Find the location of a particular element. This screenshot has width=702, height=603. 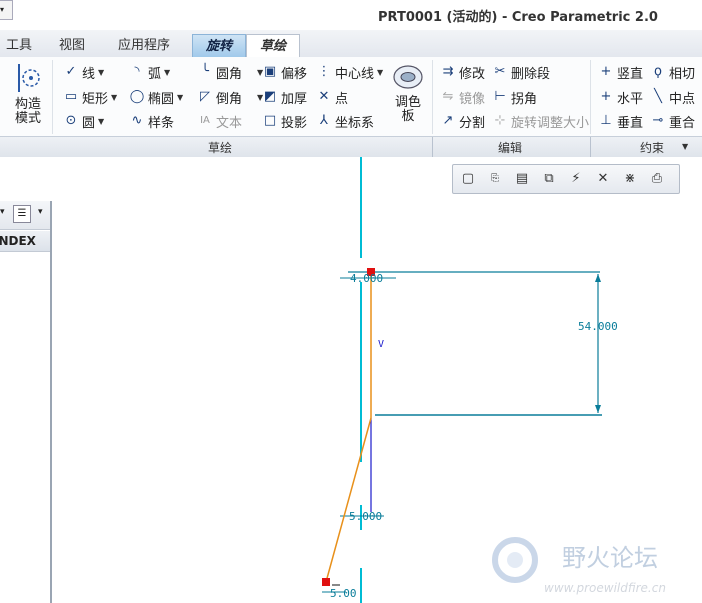

constrain-expand-icon: ▼ is located at coordinates (685, 146).